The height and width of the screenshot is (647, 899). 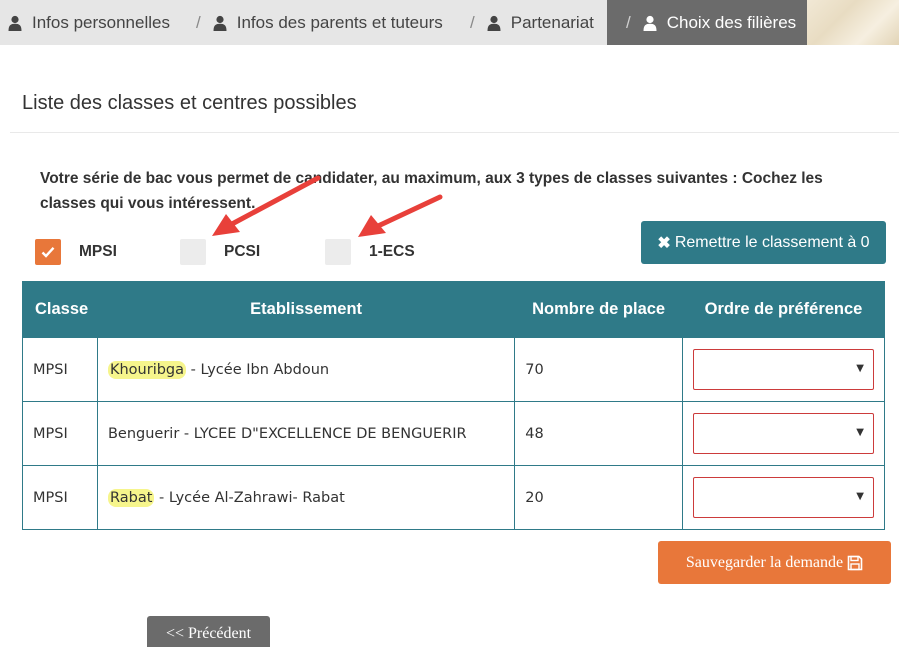 I want to click on divider, so click(x=454, y=132).